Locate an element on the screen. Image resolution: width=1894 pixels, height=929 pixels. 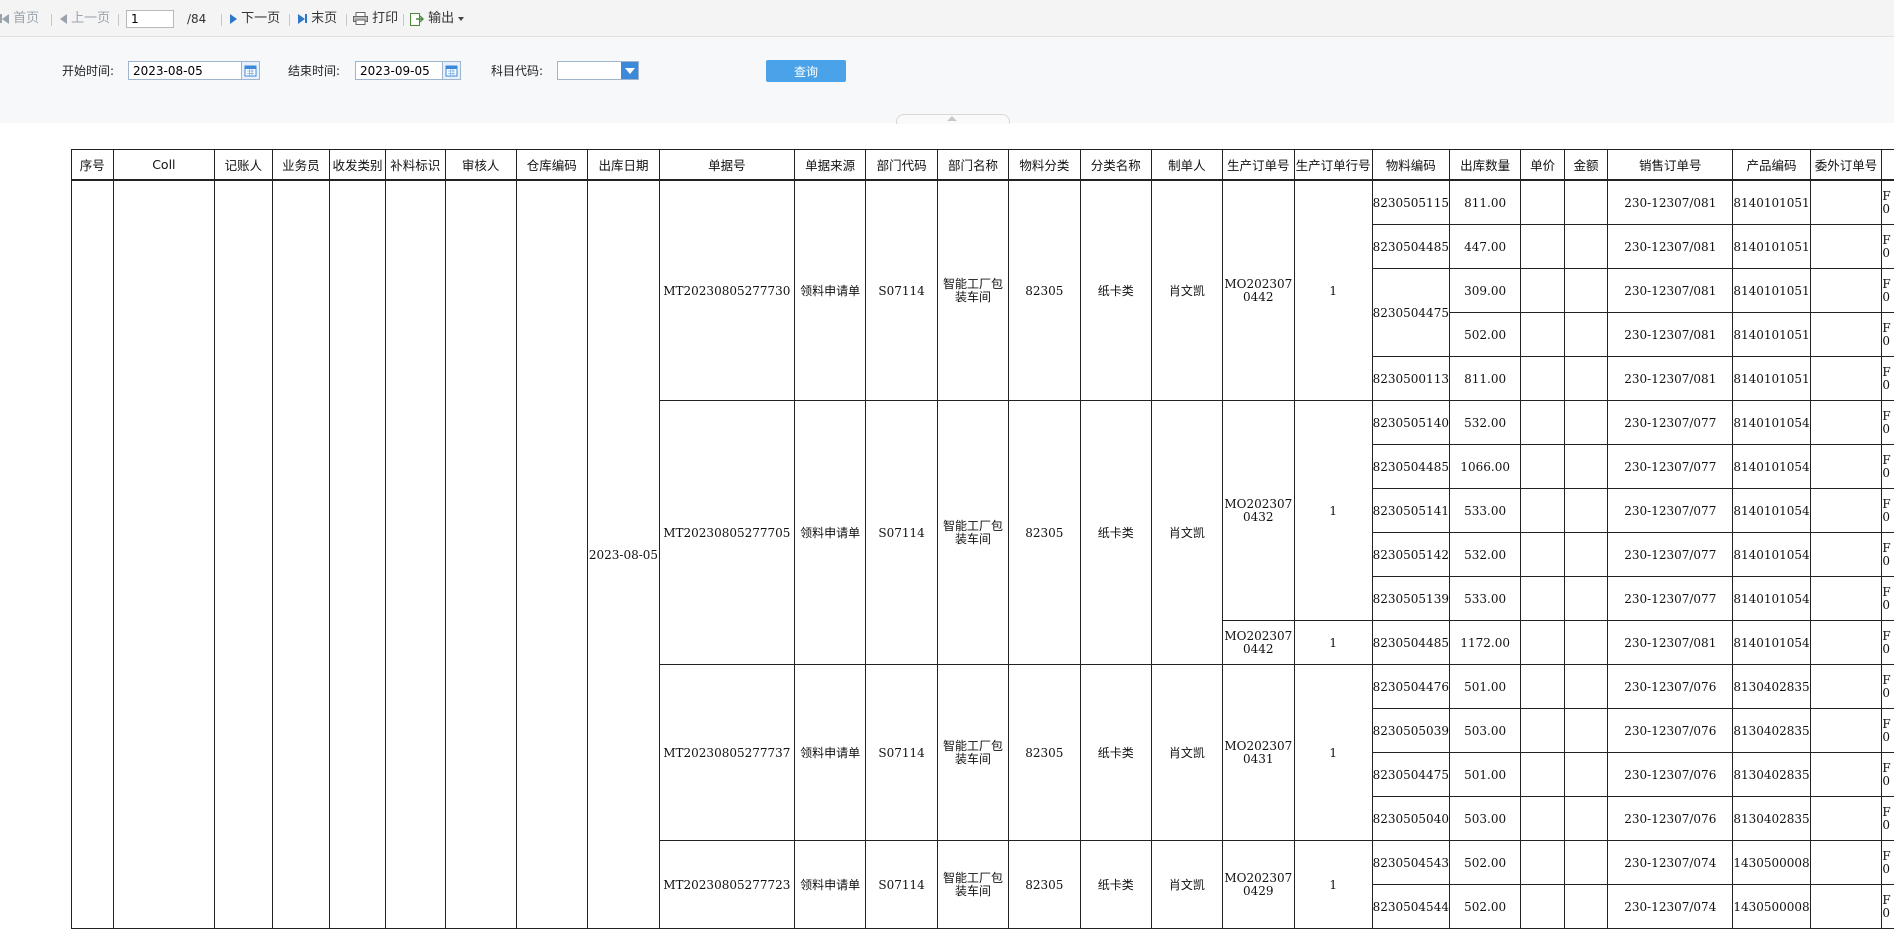
total-pages: /84 is located at coordinates (196, 19).